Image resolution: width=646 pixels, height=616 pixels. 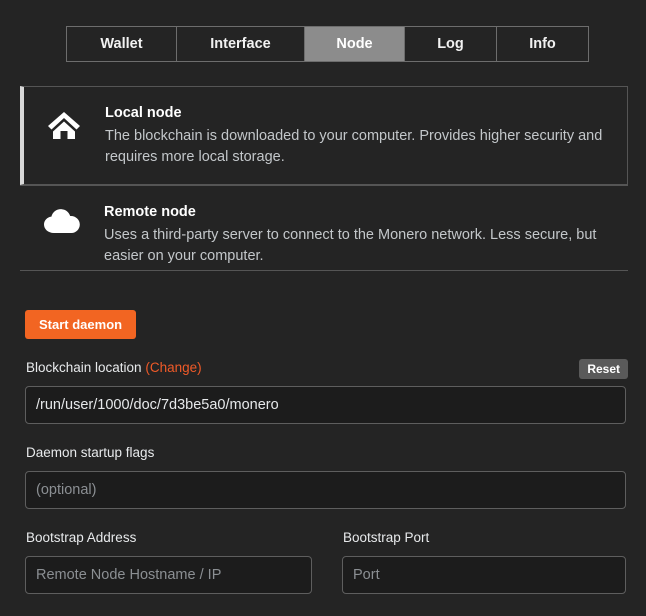 I want to click on blockchain-location-label-text: Blockchain location, so click(x=84, y=367).